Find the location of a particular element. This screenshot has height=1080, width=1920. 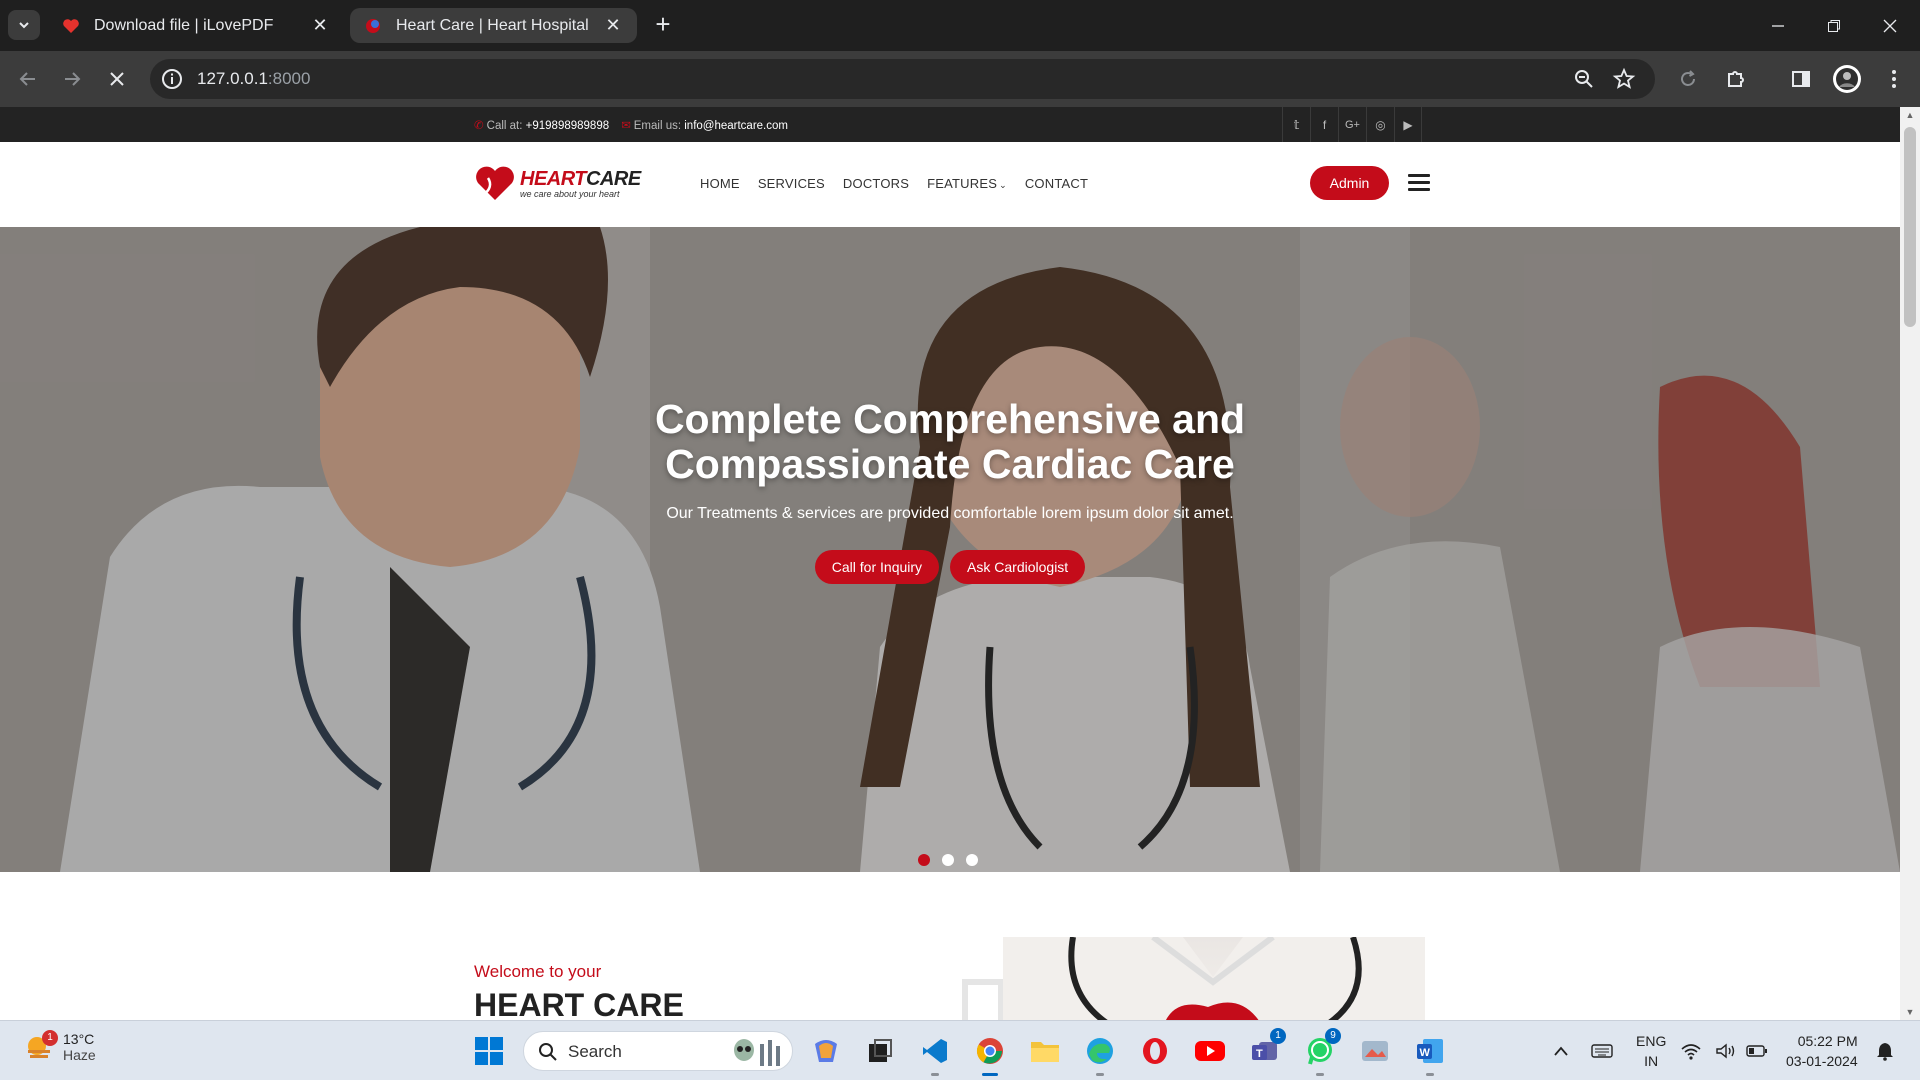

bookmark-star-icon is located at coordinates (1624, 79).